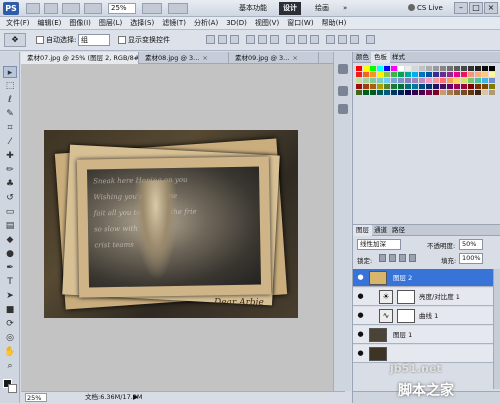 The image size is (500, 404). I want to click on document-tab-2: 素材08.jpg @ 3... ×, so click(184, 58).